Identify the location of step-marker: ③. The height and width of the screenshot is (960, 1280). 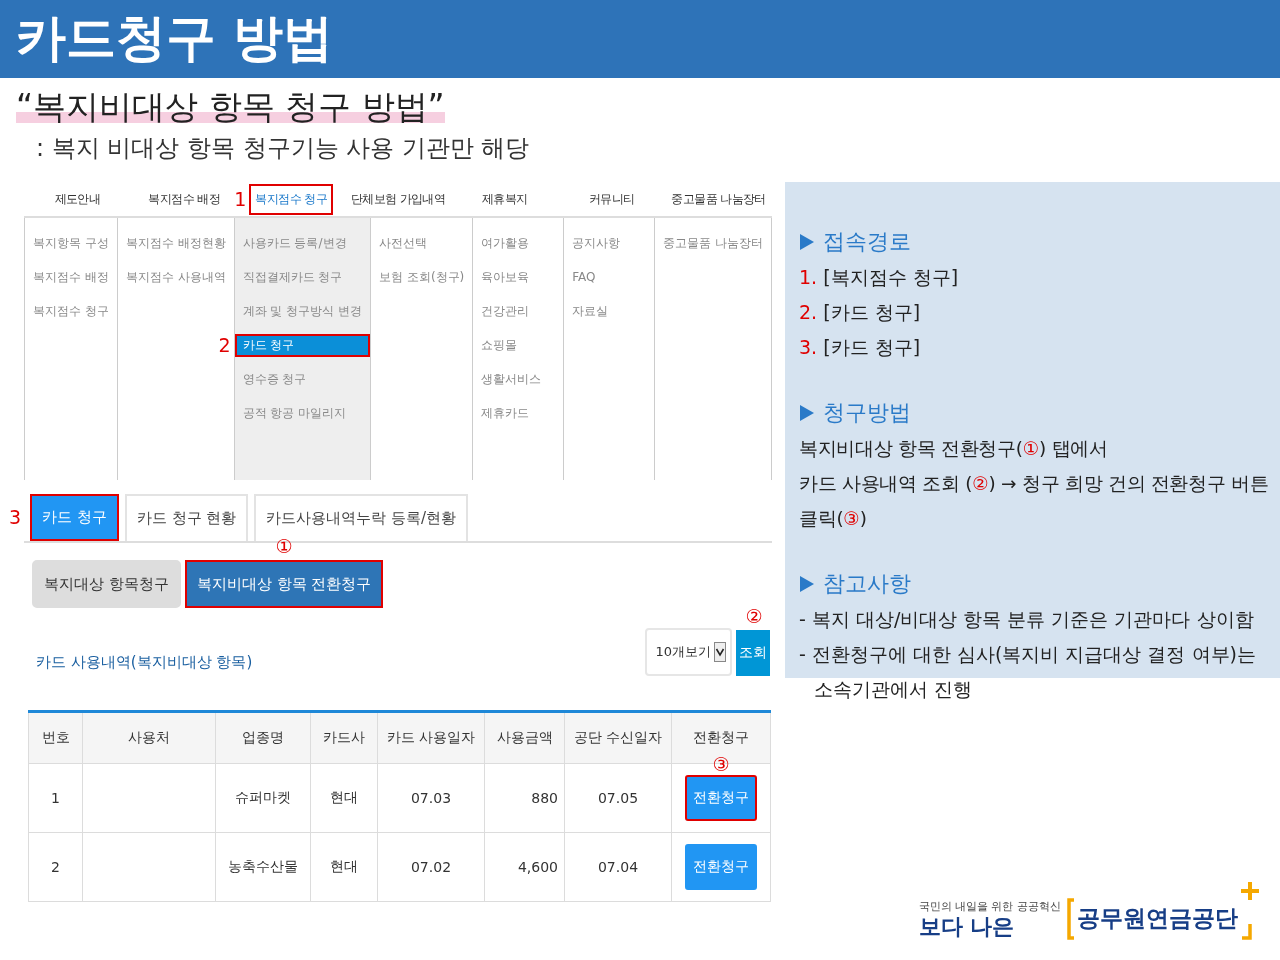
(721, 764).